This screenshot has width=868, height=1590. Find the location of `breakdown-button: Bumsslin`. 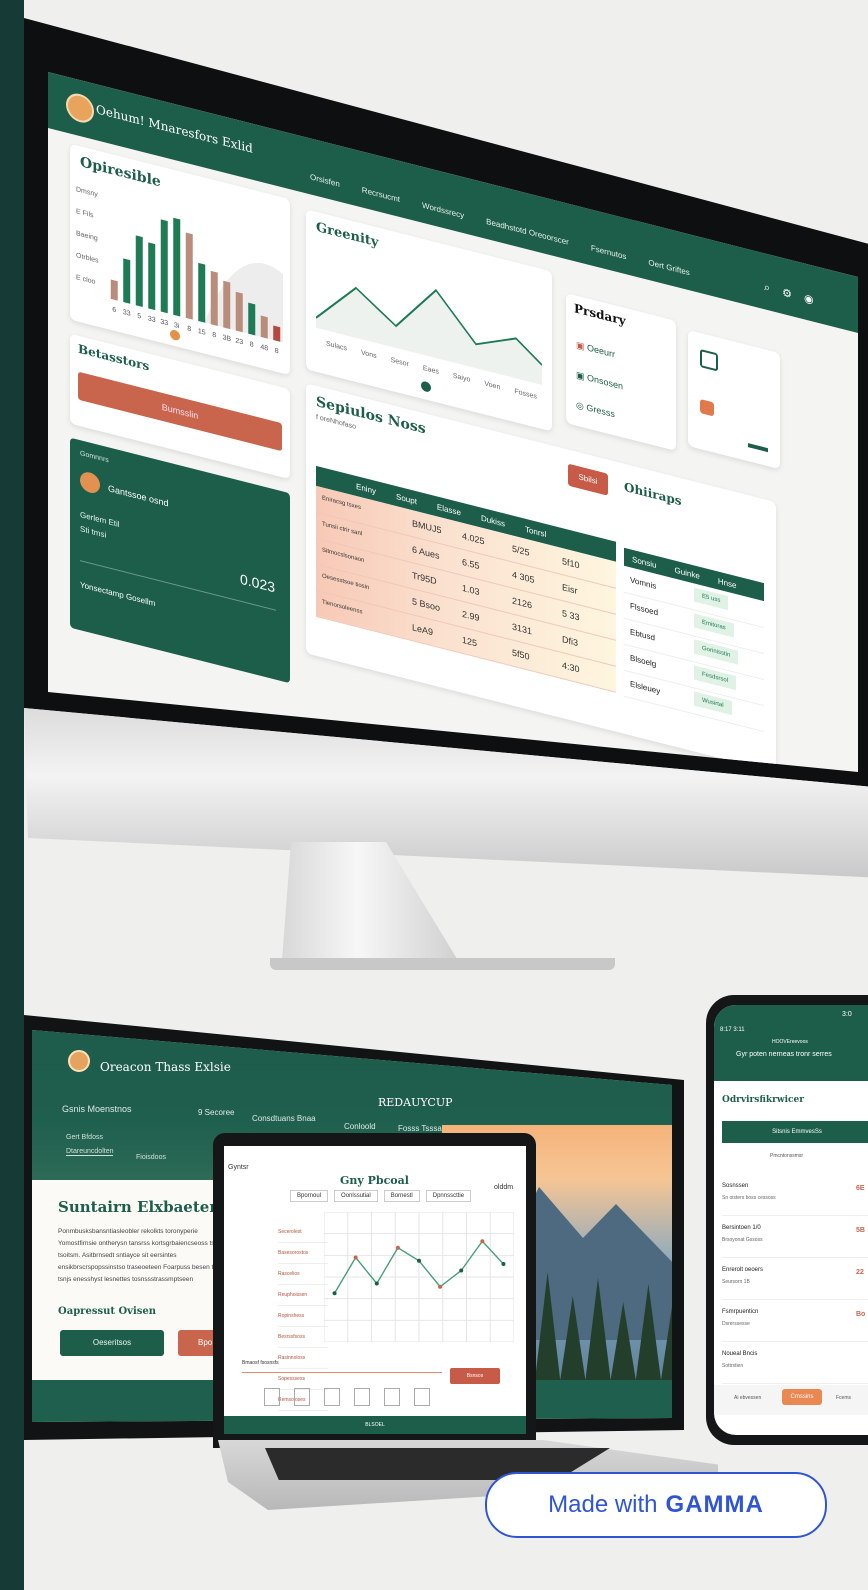

breakdown-button: Bumsslin is located at coordinates (180, 411).